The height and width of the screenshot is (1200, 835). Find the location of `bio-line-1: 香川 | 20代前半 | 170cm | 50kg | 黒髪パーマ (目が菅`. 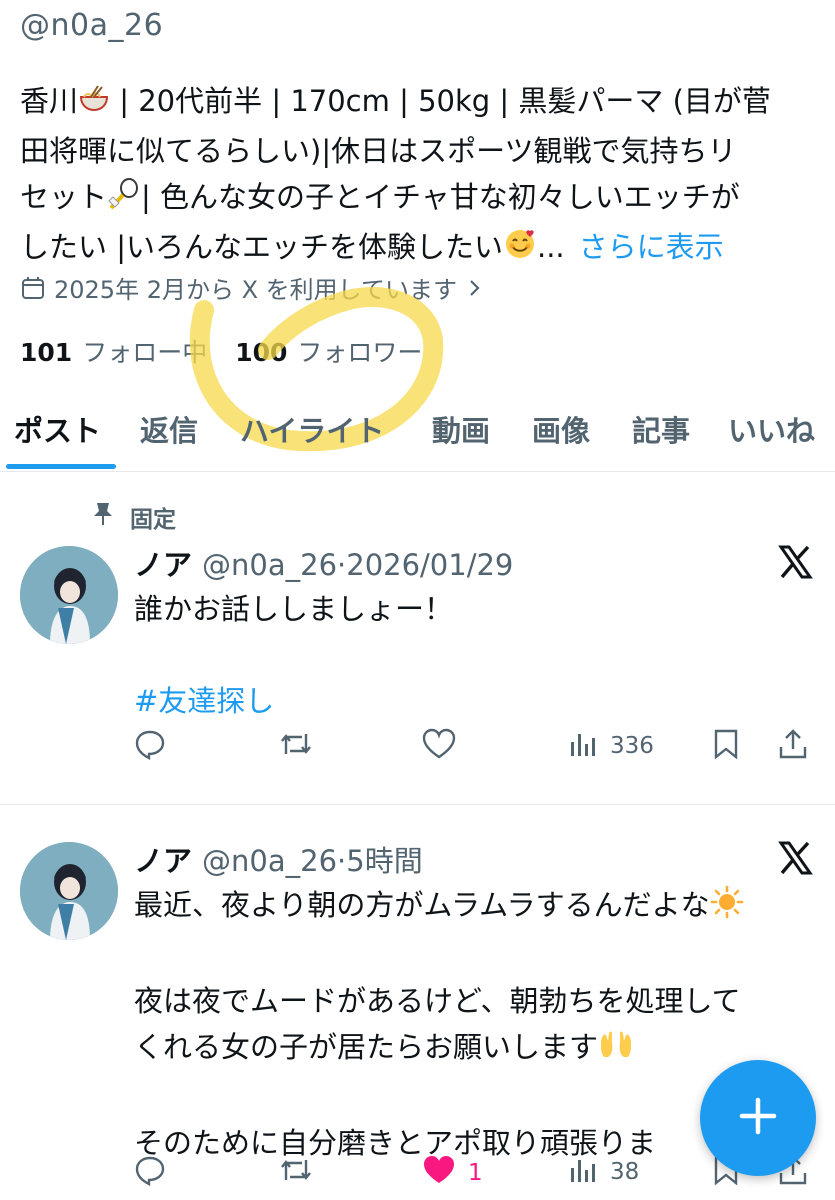

bio-line-1: 香川 | 20代前半 | 170cm | 50kg | 黒髪パーマ (目が菅 is located at coordinates (420, 103).